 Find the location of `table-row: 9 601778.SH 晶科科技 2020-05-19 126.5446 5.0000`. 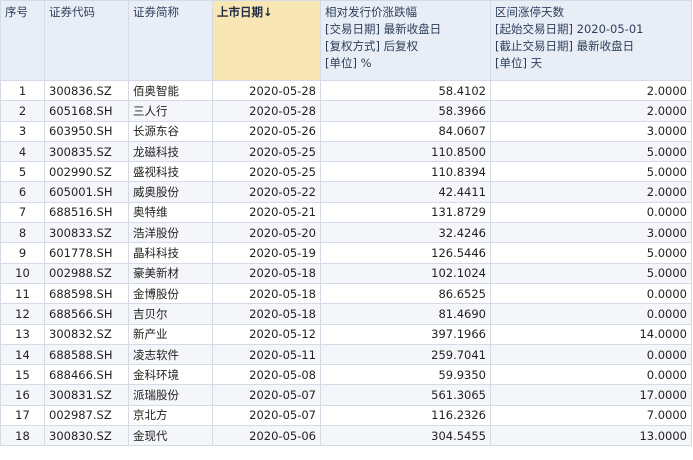

table-row: 9 601778.SH 晶科科技 2020-05-19 126.5446 5.0000 is located at coordinates (346, 253).